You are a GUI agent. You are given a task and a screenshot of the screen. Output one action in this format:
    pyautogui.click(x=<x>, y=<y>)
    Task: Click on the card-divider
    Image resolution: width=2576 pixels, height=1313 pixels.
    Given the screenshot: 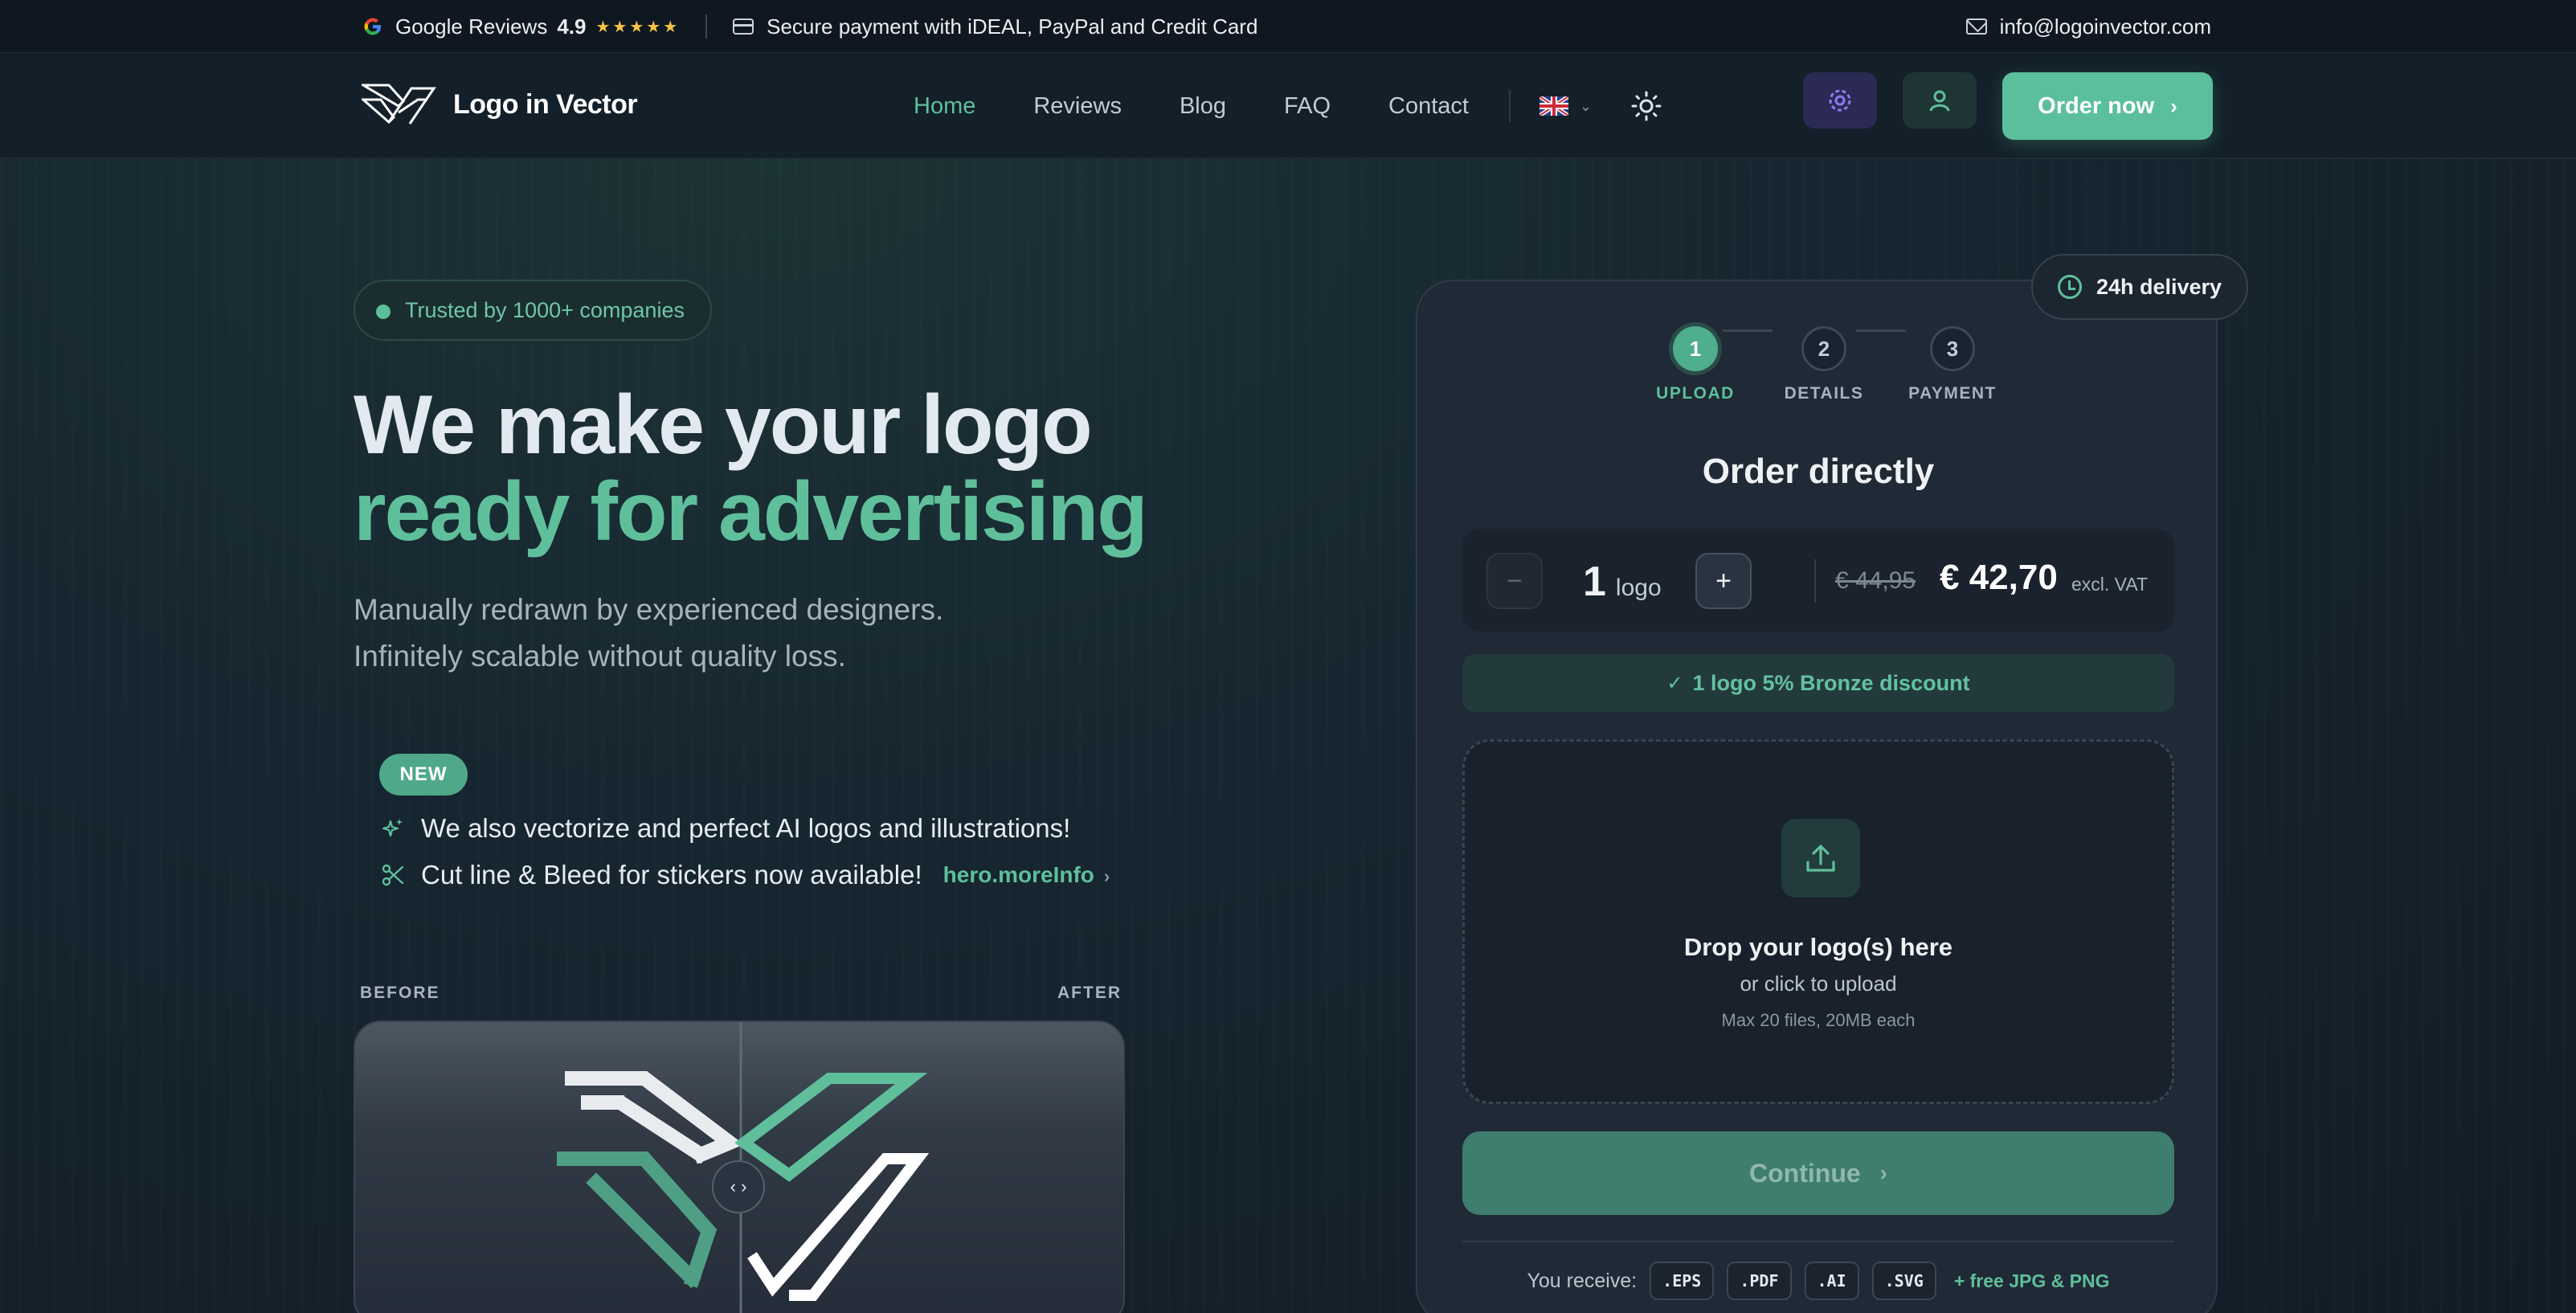 What is the action you would take?
    pyautogui.click(x=1818, y=1241)
    